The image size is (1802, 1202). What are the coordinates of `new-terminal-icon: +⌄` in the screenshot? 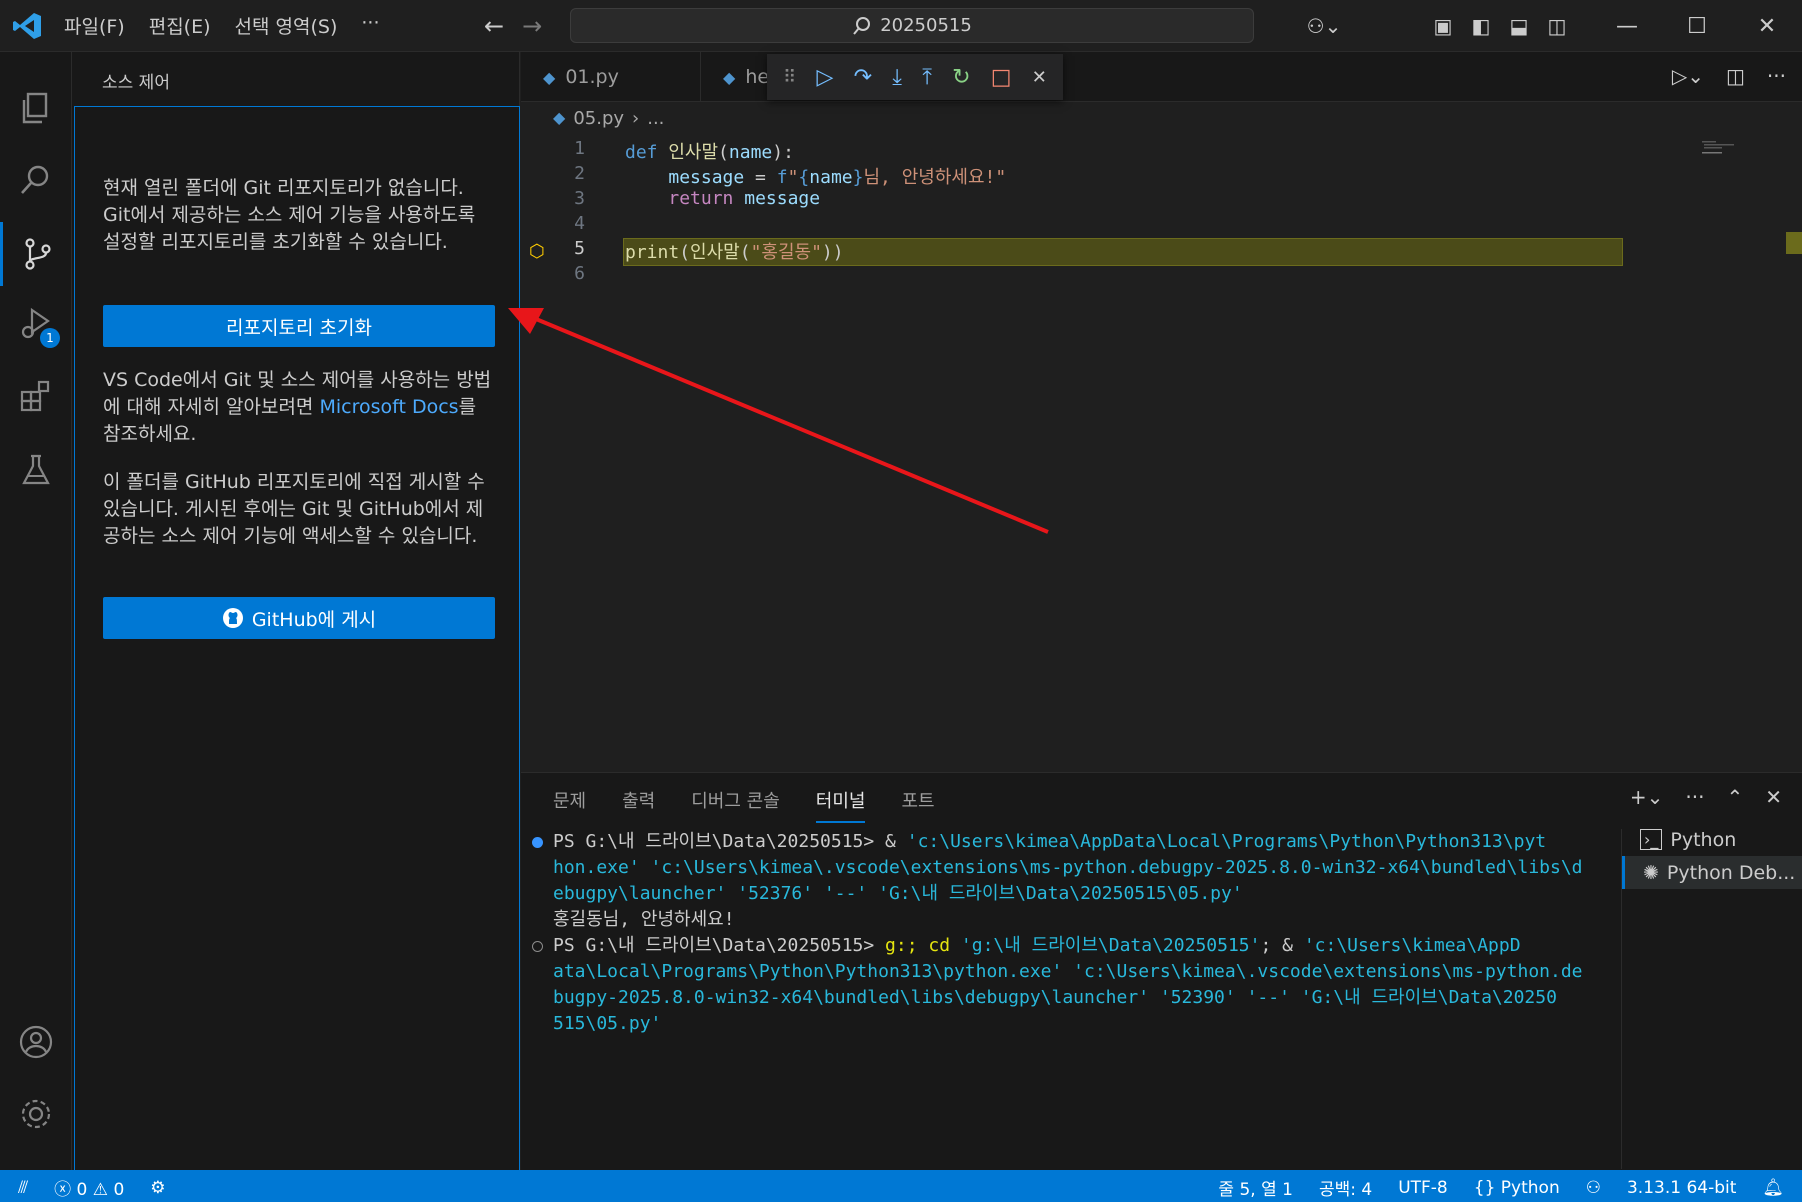 It's located at (1647, 797).